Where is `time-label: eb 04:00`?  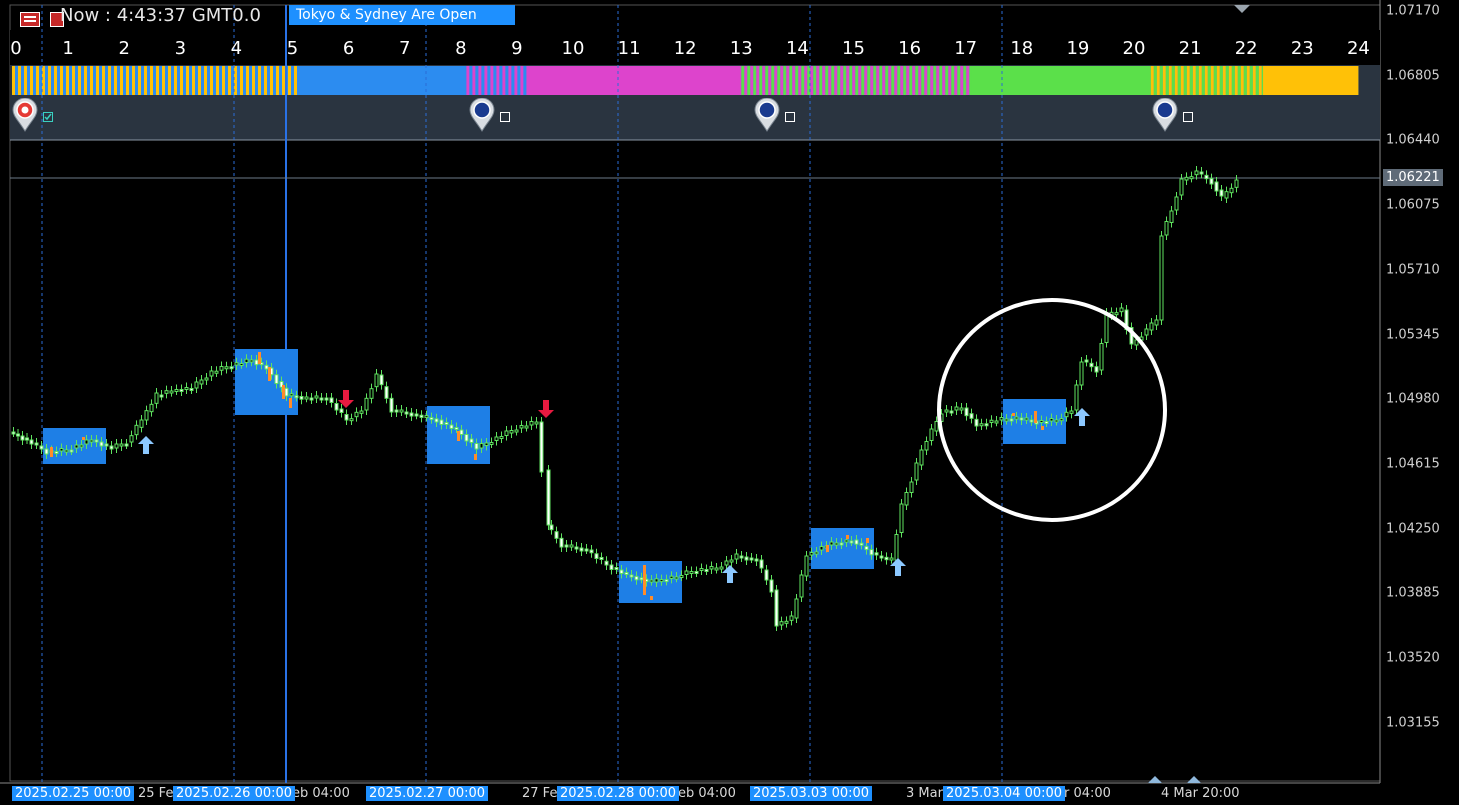
time-label: eb 04:00 is located at coordinates (321, 793).